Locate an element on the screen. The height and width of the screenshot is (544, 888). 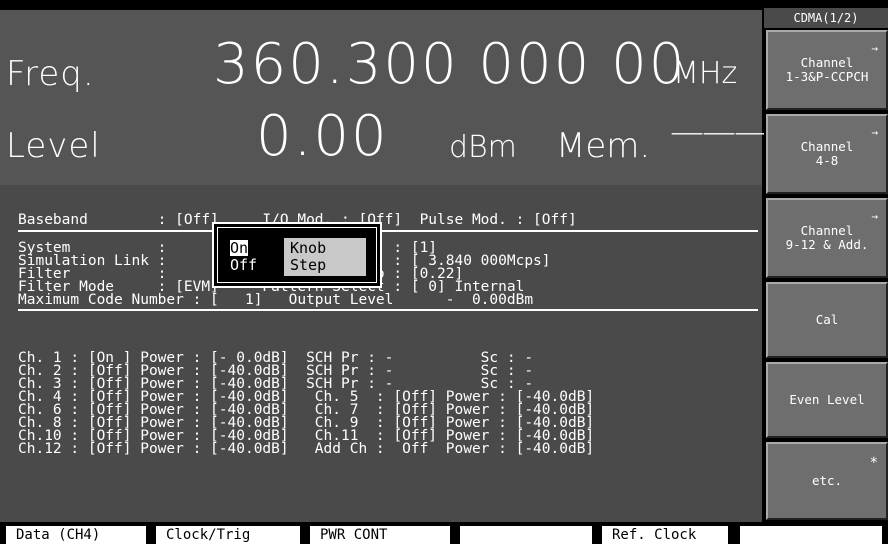
mode-title: CDMA(1/2) is located at coordinates (826, 18).